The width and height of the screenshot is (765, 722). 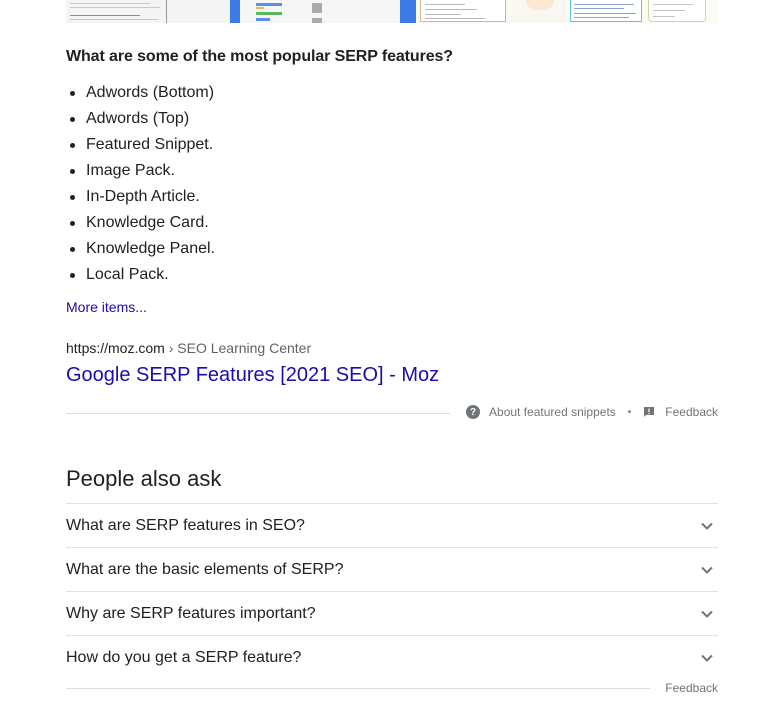 I want to click on list-item: Local Pack., so click(x=140, y=275).